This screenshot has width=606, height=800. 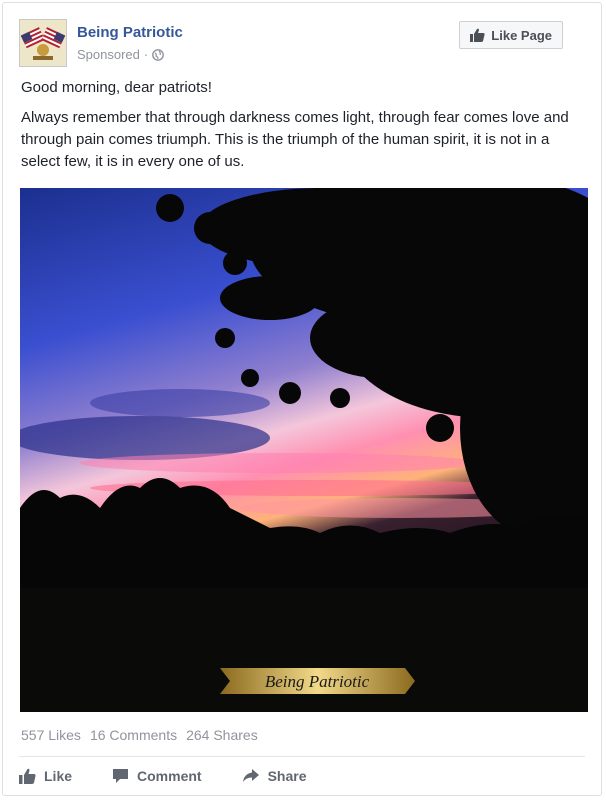 What do you see at coordinates (130, 32) in the screenshot?
I see `page-name-link: Being Patriotic` at bounding box center [130, 32].